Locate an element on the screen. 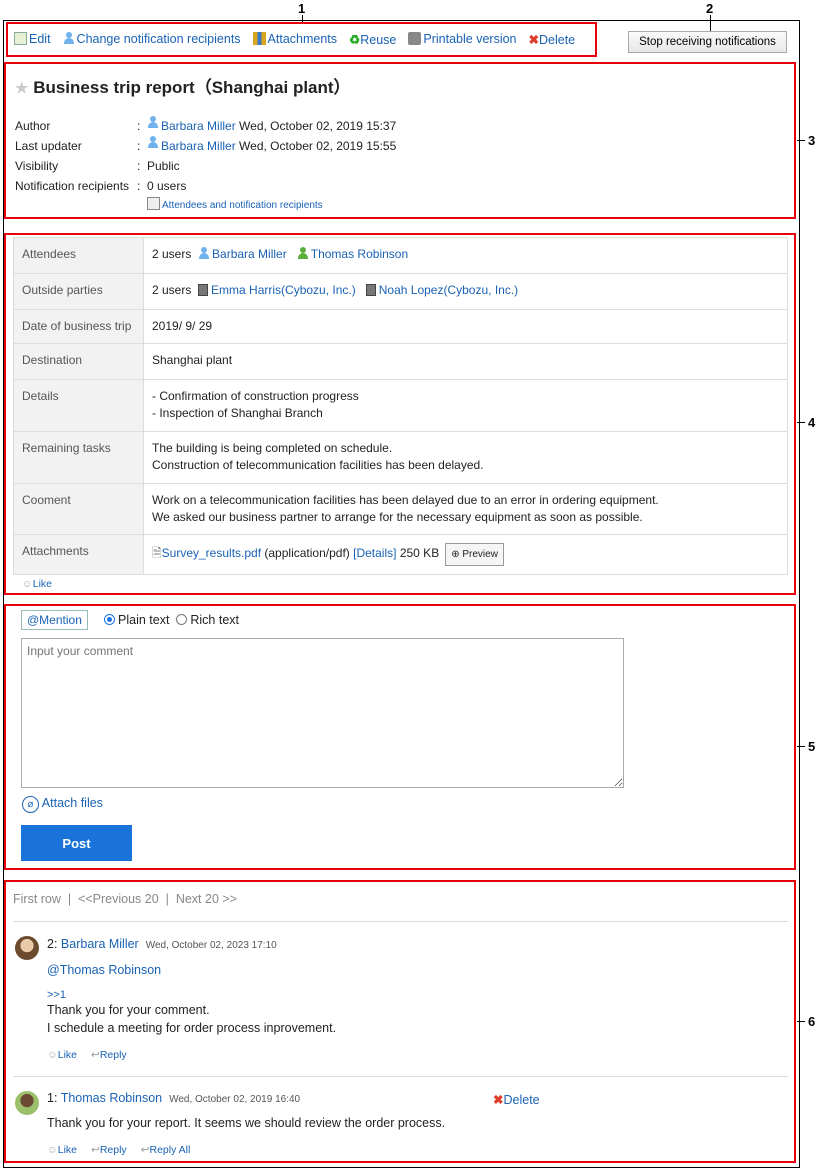 Image resolution: width=820 pixels, height=1170 pixels. magnifier-icon is located at coordinates (153, 203).